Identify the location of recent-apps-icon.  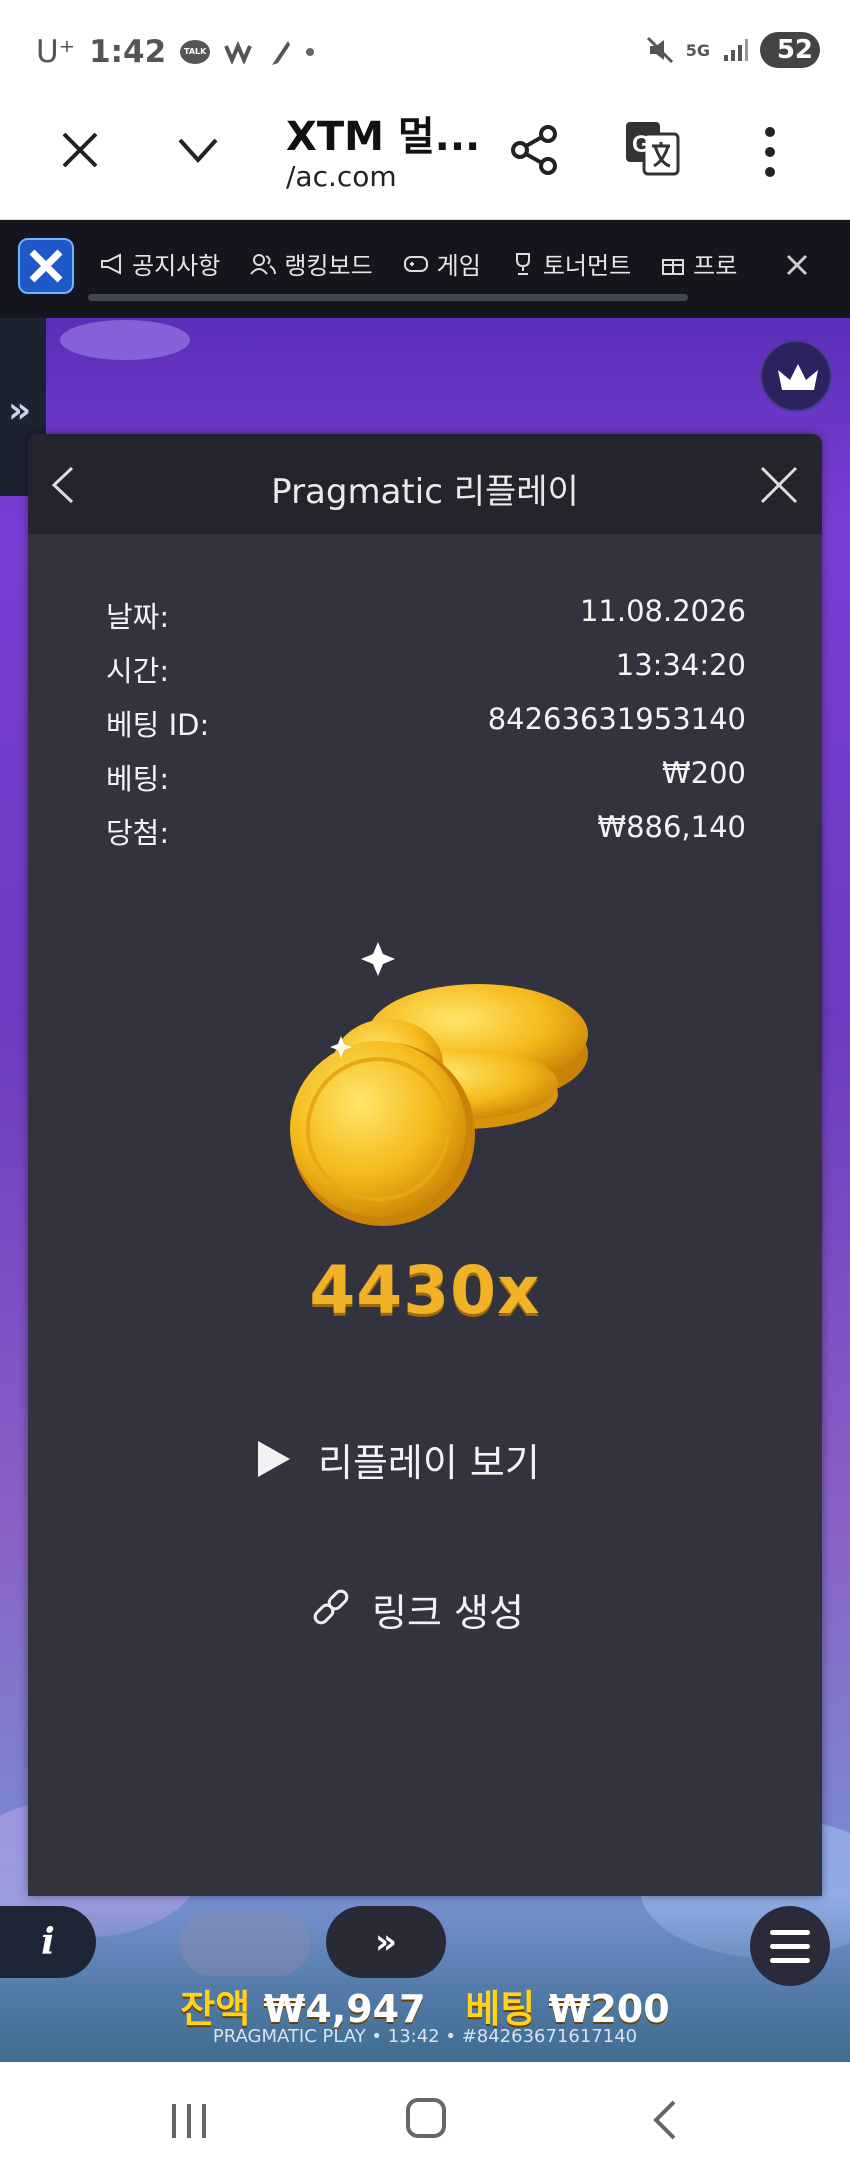
(189, 2121).